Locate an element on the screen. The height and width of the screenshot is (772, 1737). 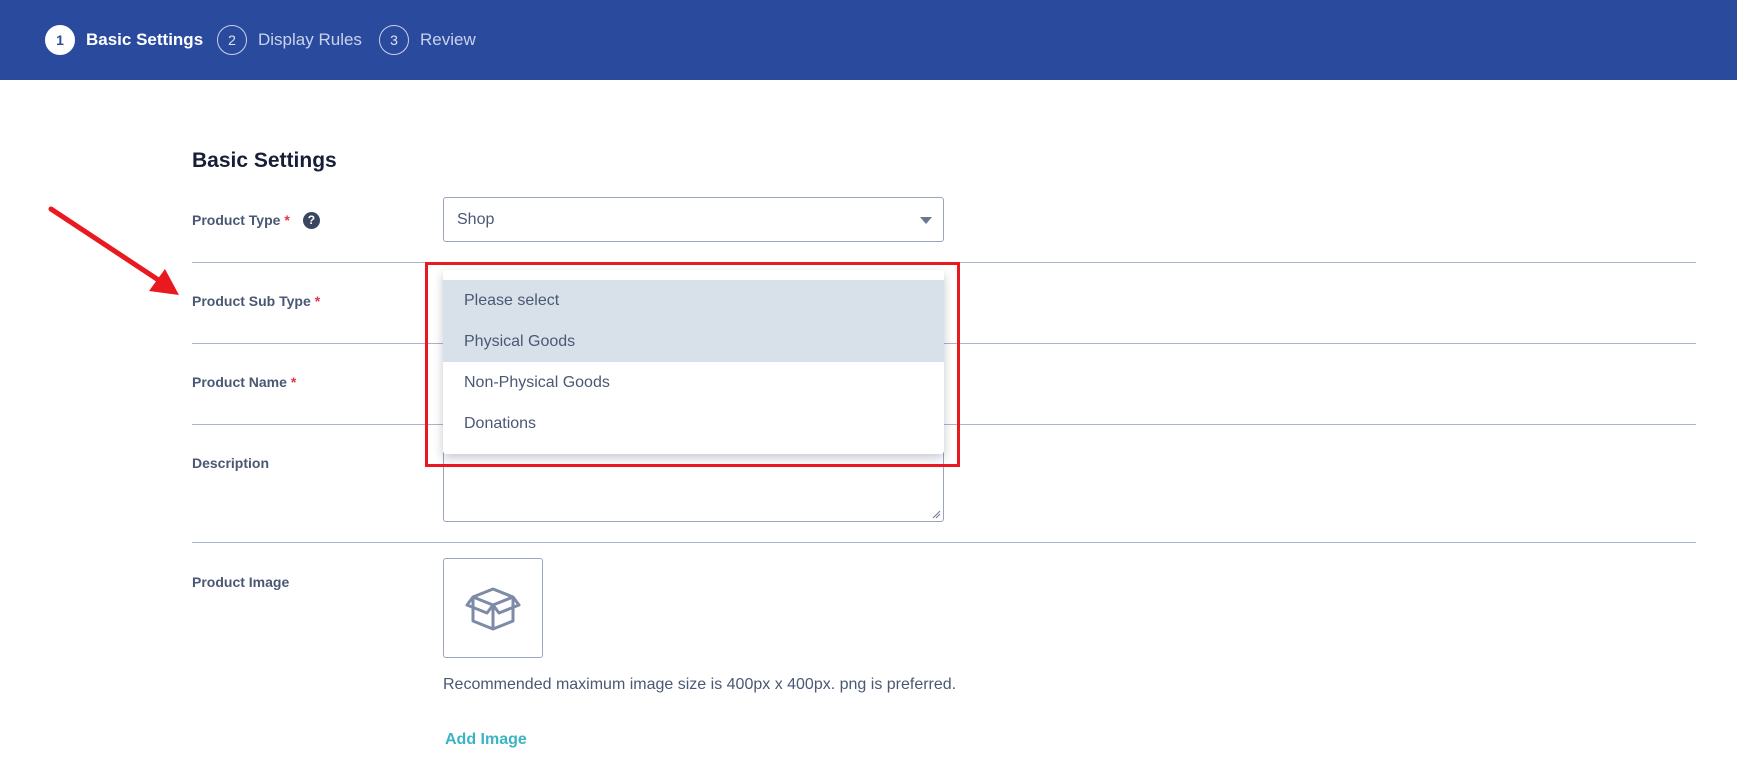
annotation-arrow-icon is located at coordinates (113, 250).